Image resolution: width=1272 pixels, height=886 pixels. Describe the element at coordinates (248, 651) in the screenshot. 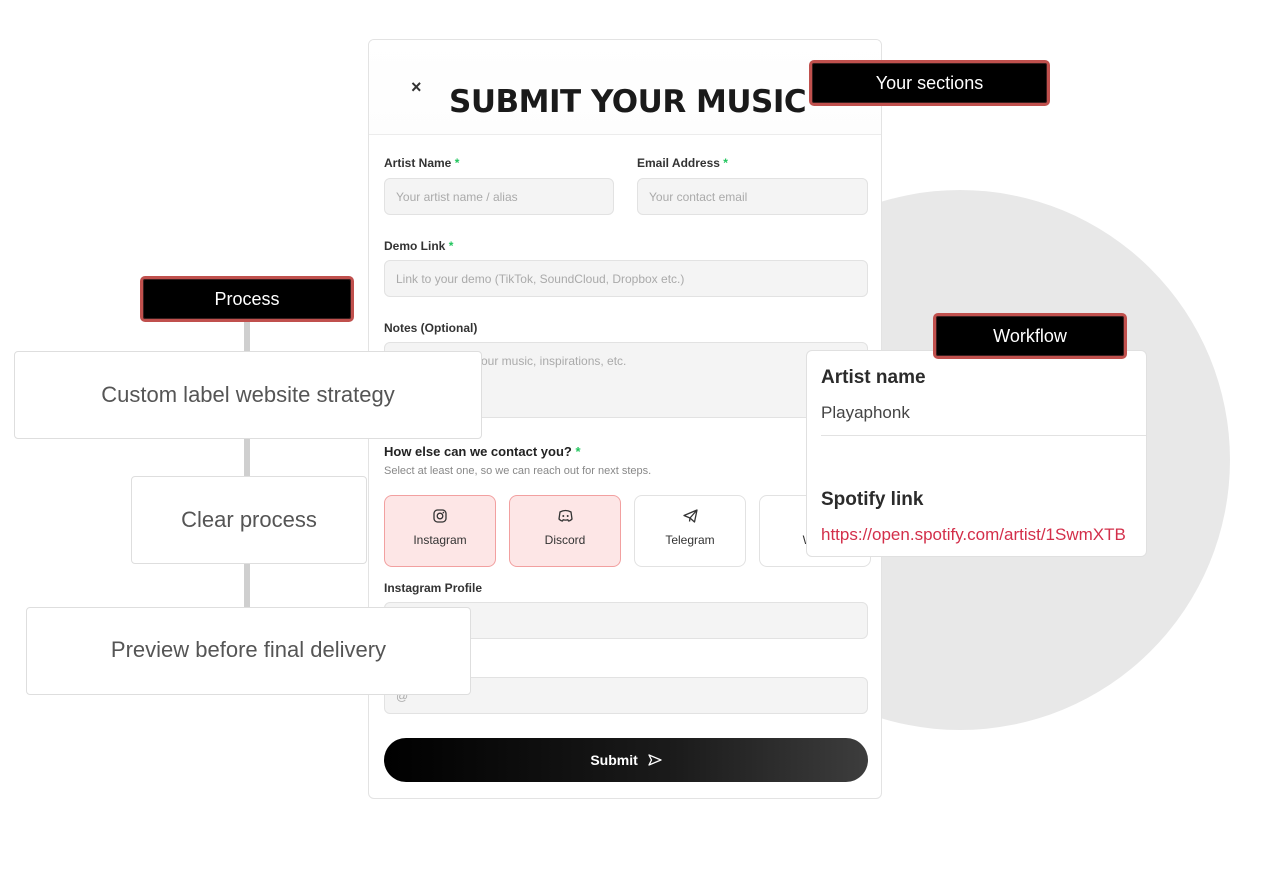

I see `process-step: Preview before final delivery` at that location.